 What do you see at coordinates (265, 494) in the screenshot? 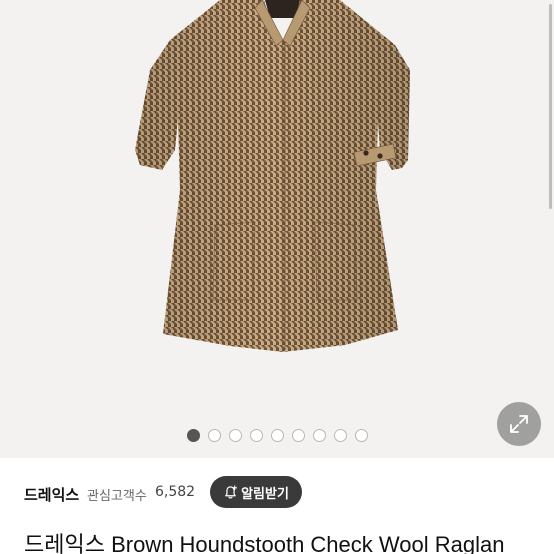
I see `notify-button-label: 알림받기` at bounding box center [265, 494].